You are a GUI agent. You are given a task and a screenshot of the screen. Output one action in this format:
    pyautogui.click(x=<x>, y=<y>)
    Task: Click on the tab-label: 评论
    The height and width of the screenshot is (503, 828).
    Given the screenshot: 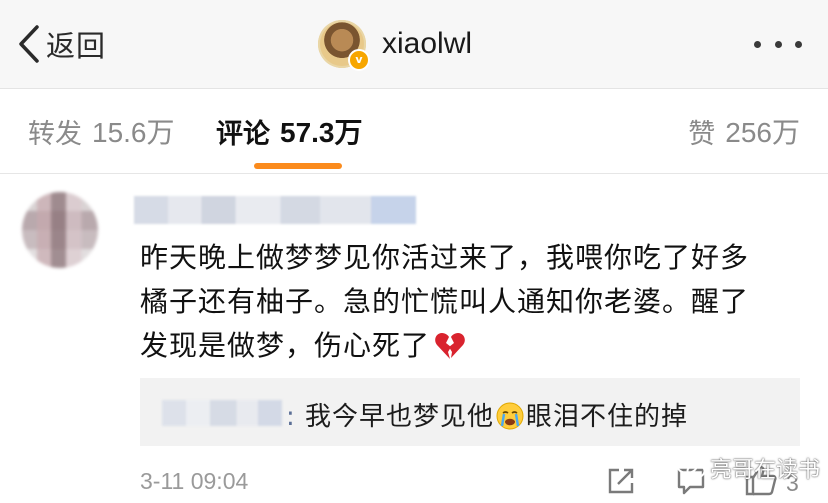 What is the action you would take?
    pyautogui.click(x=243, y=134)
    